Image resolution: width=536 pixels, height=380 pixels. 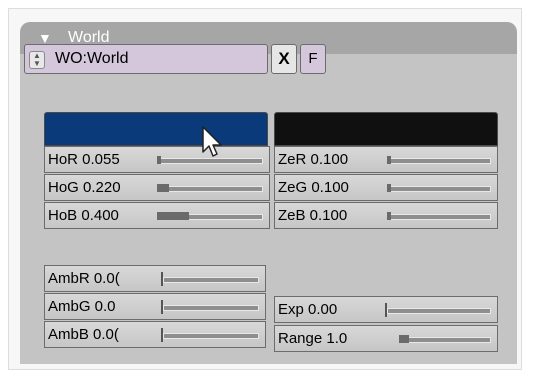 I want to click on slider-label: ZeB 0.100, so click(x=313, y=215).